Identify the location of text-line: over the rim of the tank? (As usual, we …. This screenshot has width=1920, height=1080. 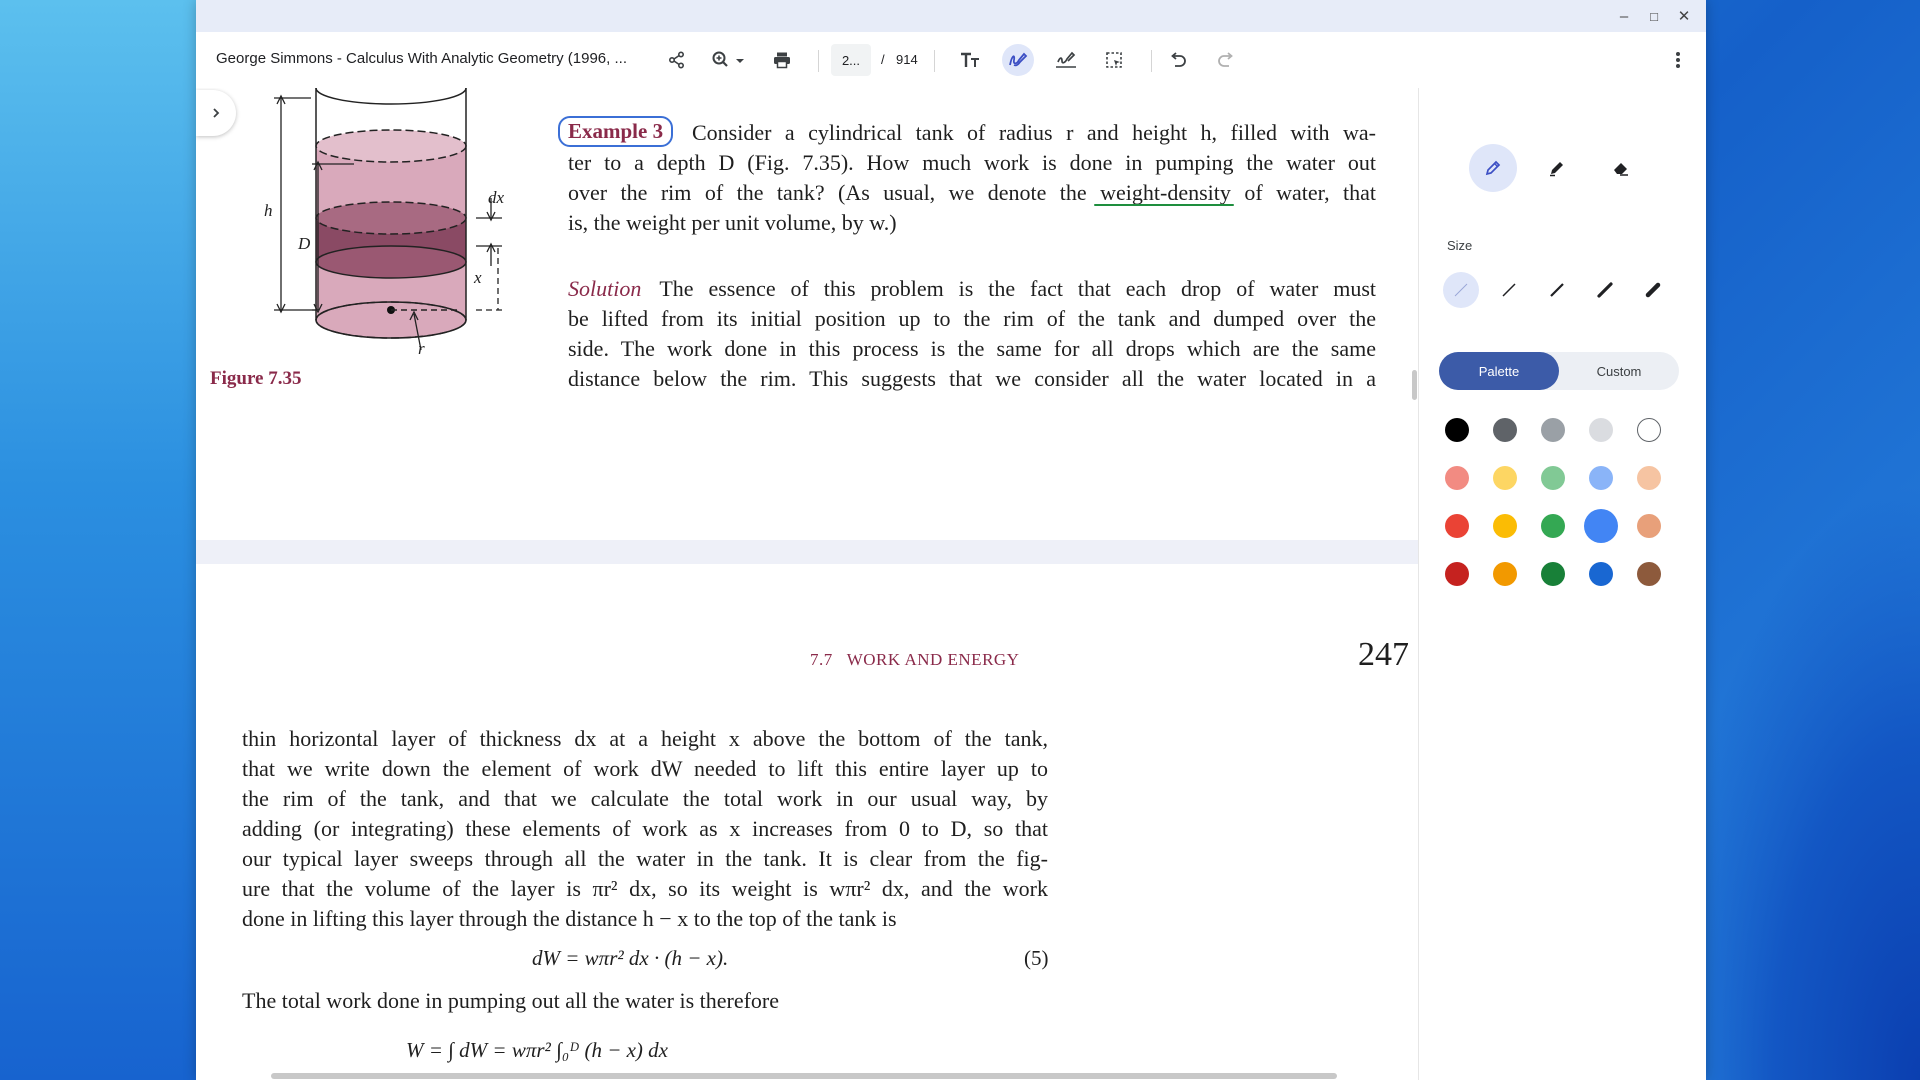
(972, 192).